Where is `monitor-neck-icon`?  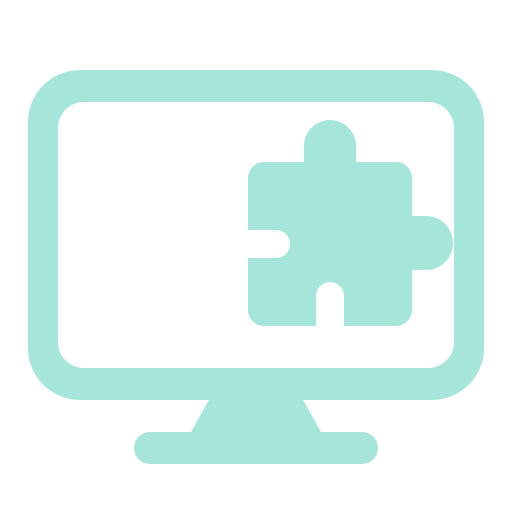 monitor-neck-icon is located at coordinates (256, 416).